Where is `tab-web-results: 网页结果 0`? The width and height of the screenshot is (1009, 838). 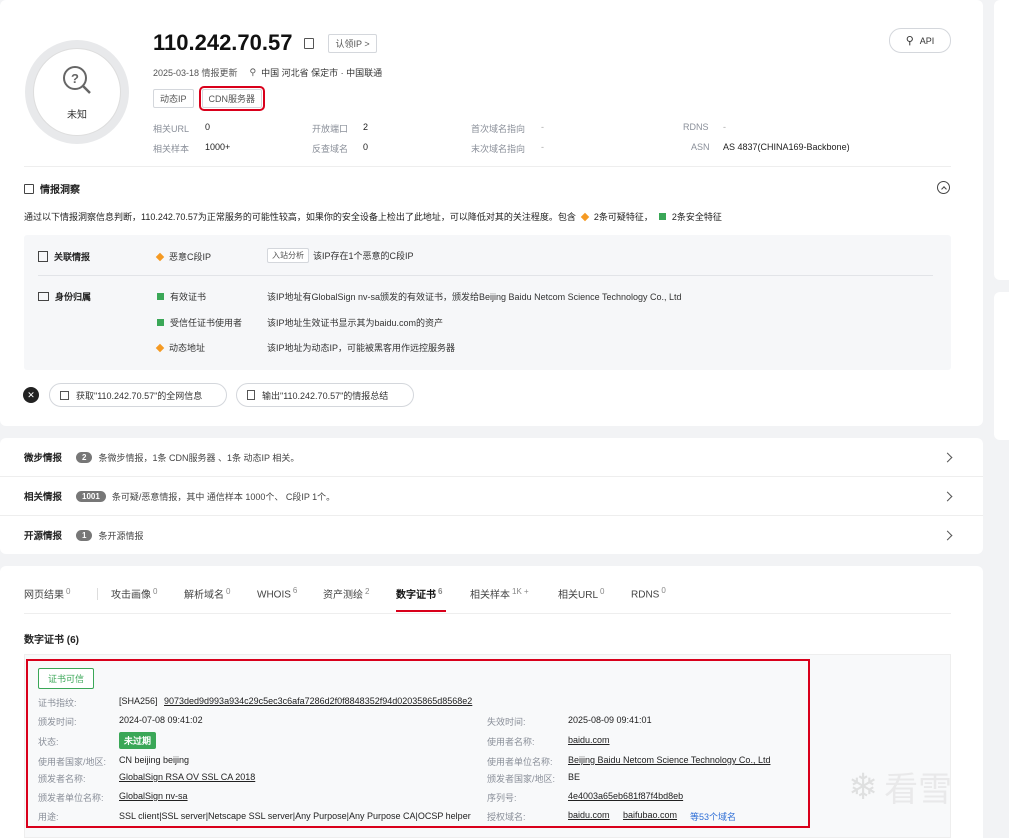 tab-web-results: 网页结果 0 is located at coordinates (47, 593).